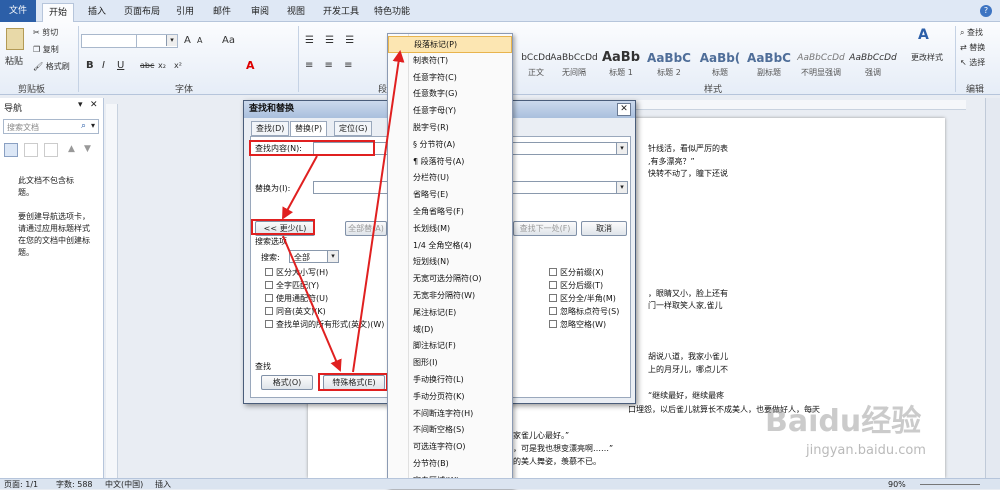 This screenshot has height=490, width=1000. Describe the element at coordinates (950, 484) in the screenshot. I see `zoom-slider` at that location.